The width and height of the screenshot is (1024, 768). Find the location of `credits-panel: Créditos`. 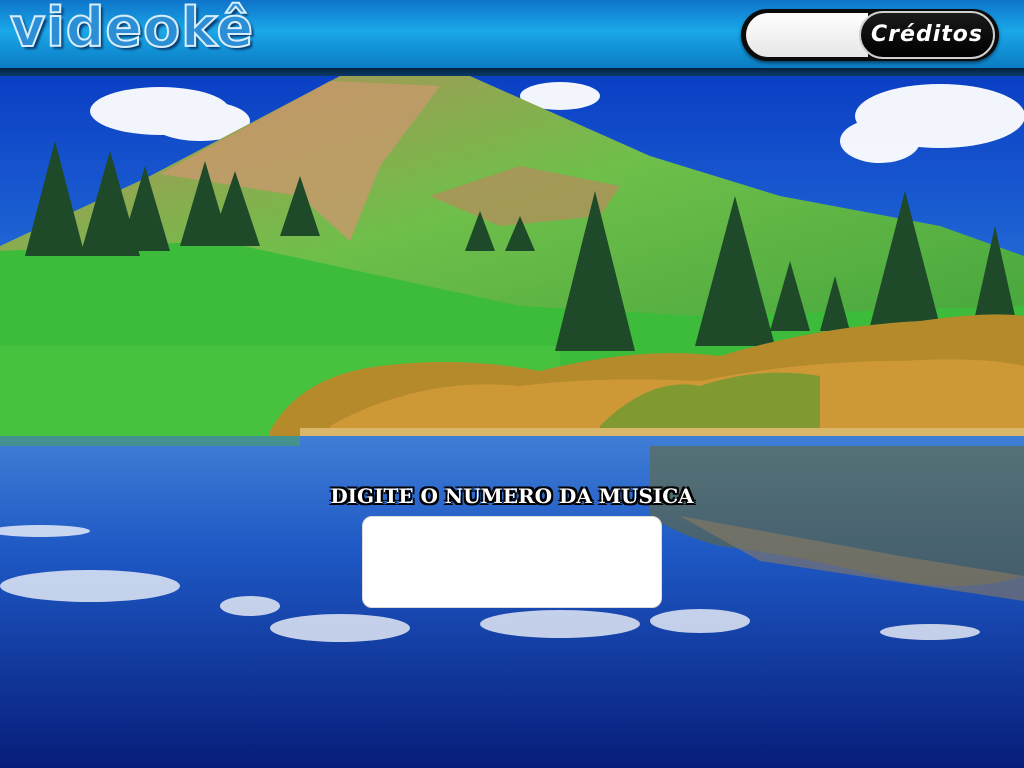

credits-panel: Créditos is located at coordinates (870, 35).